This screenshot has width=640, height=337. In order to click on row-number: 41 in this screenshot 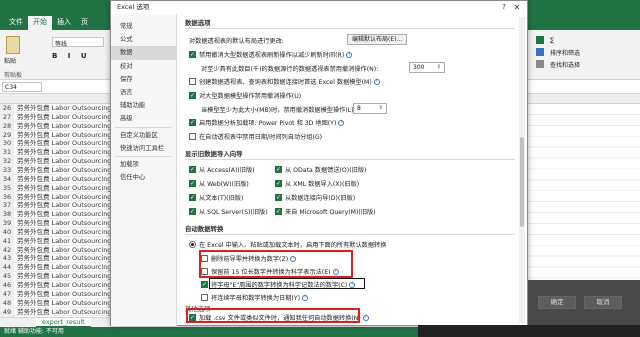, I will do `click(7, 241)`.